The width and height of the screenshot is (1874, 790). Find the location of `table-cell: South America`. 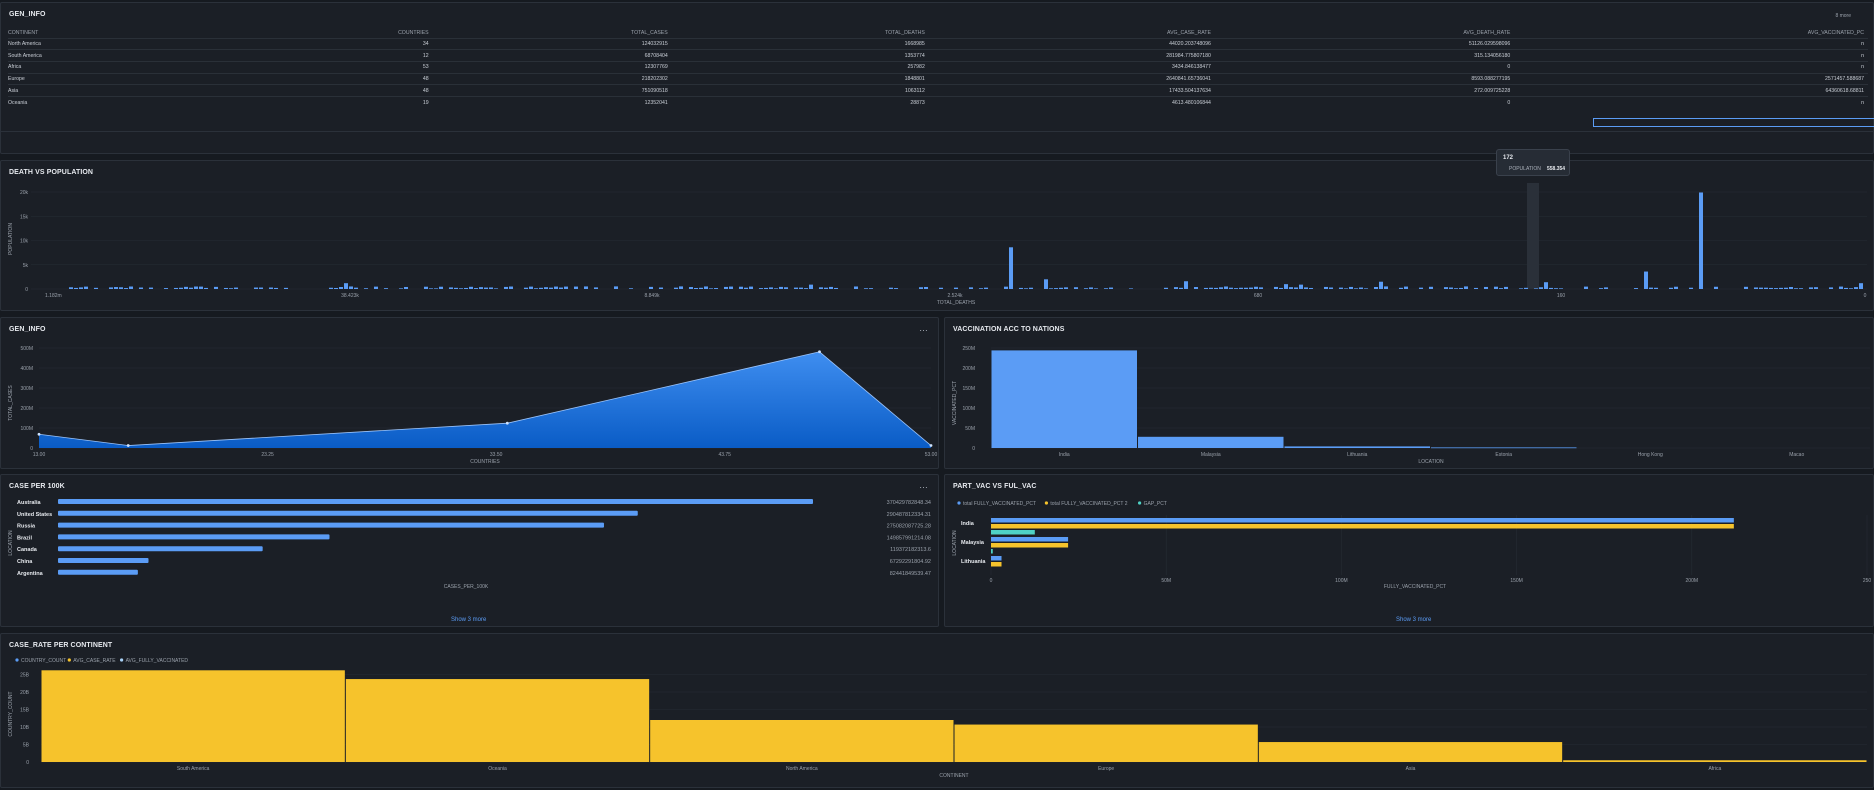

table-cell: South America is located at coordinates (119, 55).